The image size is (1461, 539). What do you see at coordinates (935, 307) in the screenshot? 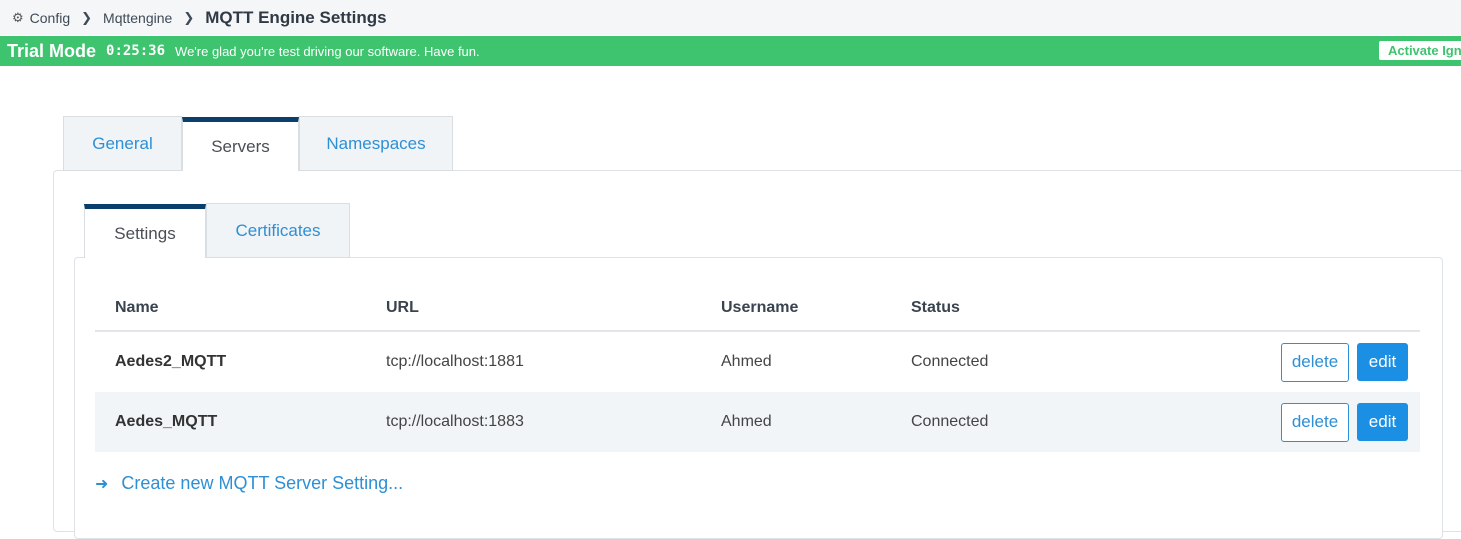
I see `header-status: Status` at bounding box center [935, 307].